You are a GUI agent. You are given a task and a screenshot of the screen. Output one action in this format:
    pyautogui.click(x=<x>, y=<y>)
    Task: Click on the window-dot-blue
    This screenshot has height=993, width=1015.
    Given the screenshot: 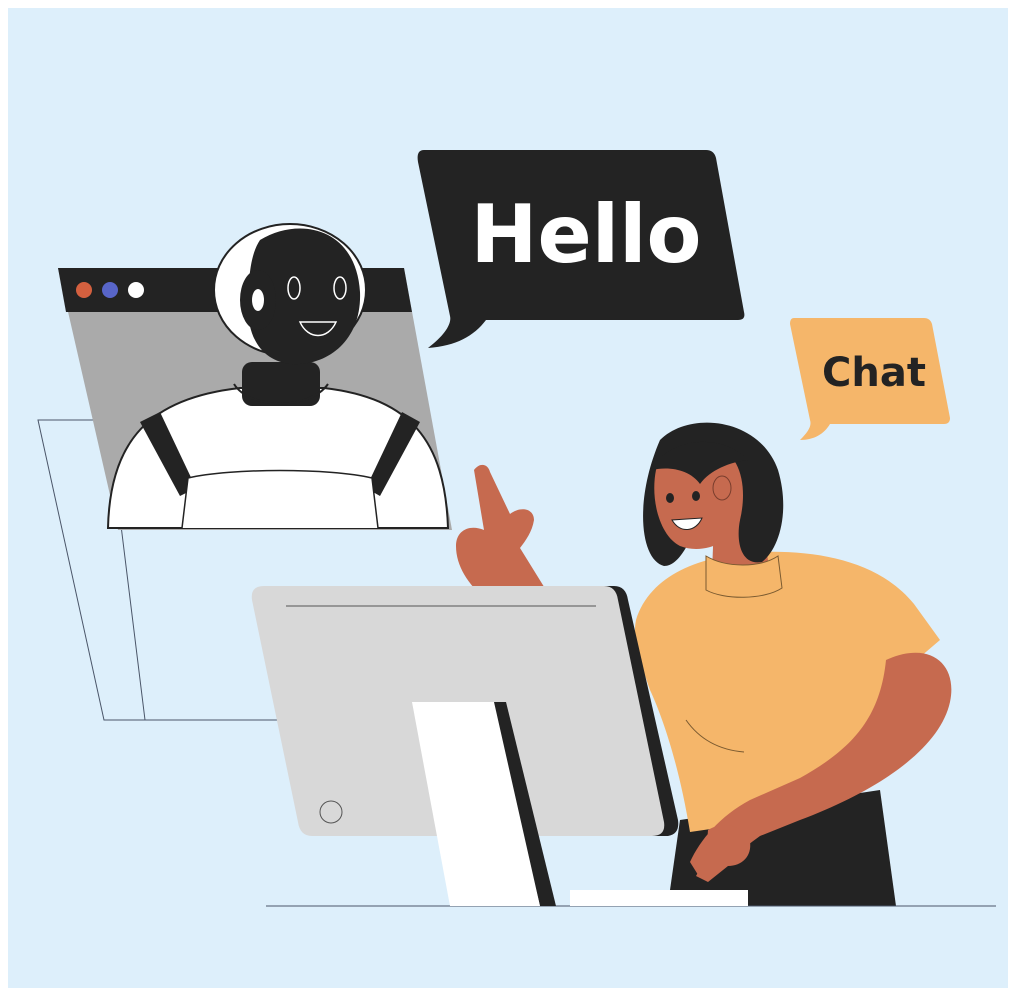 What is the action you would take?
    pyautogui.click(x=110, y=290)
    